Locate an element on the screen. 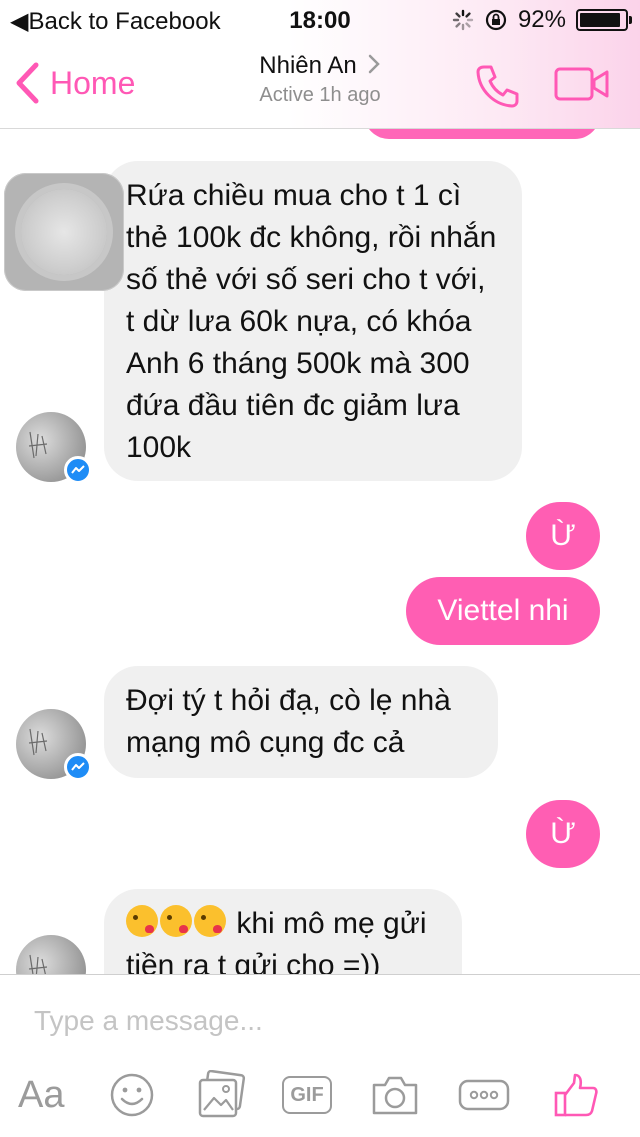 Image resolution: width=640 pixels, height=1137 pixels. emoji-icon is located at coordinates (132, 1095).